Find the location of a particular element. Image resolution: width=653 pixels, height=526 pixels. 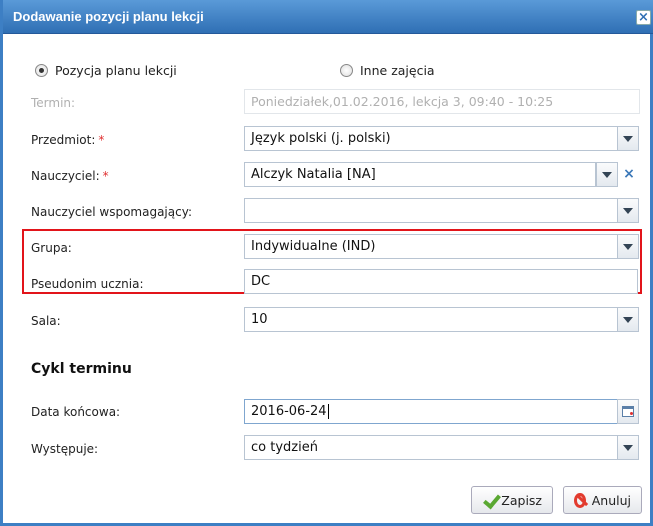

wspomagajacy-label: Nauczyciel wspomagający: is located at coordinates (111, 212).